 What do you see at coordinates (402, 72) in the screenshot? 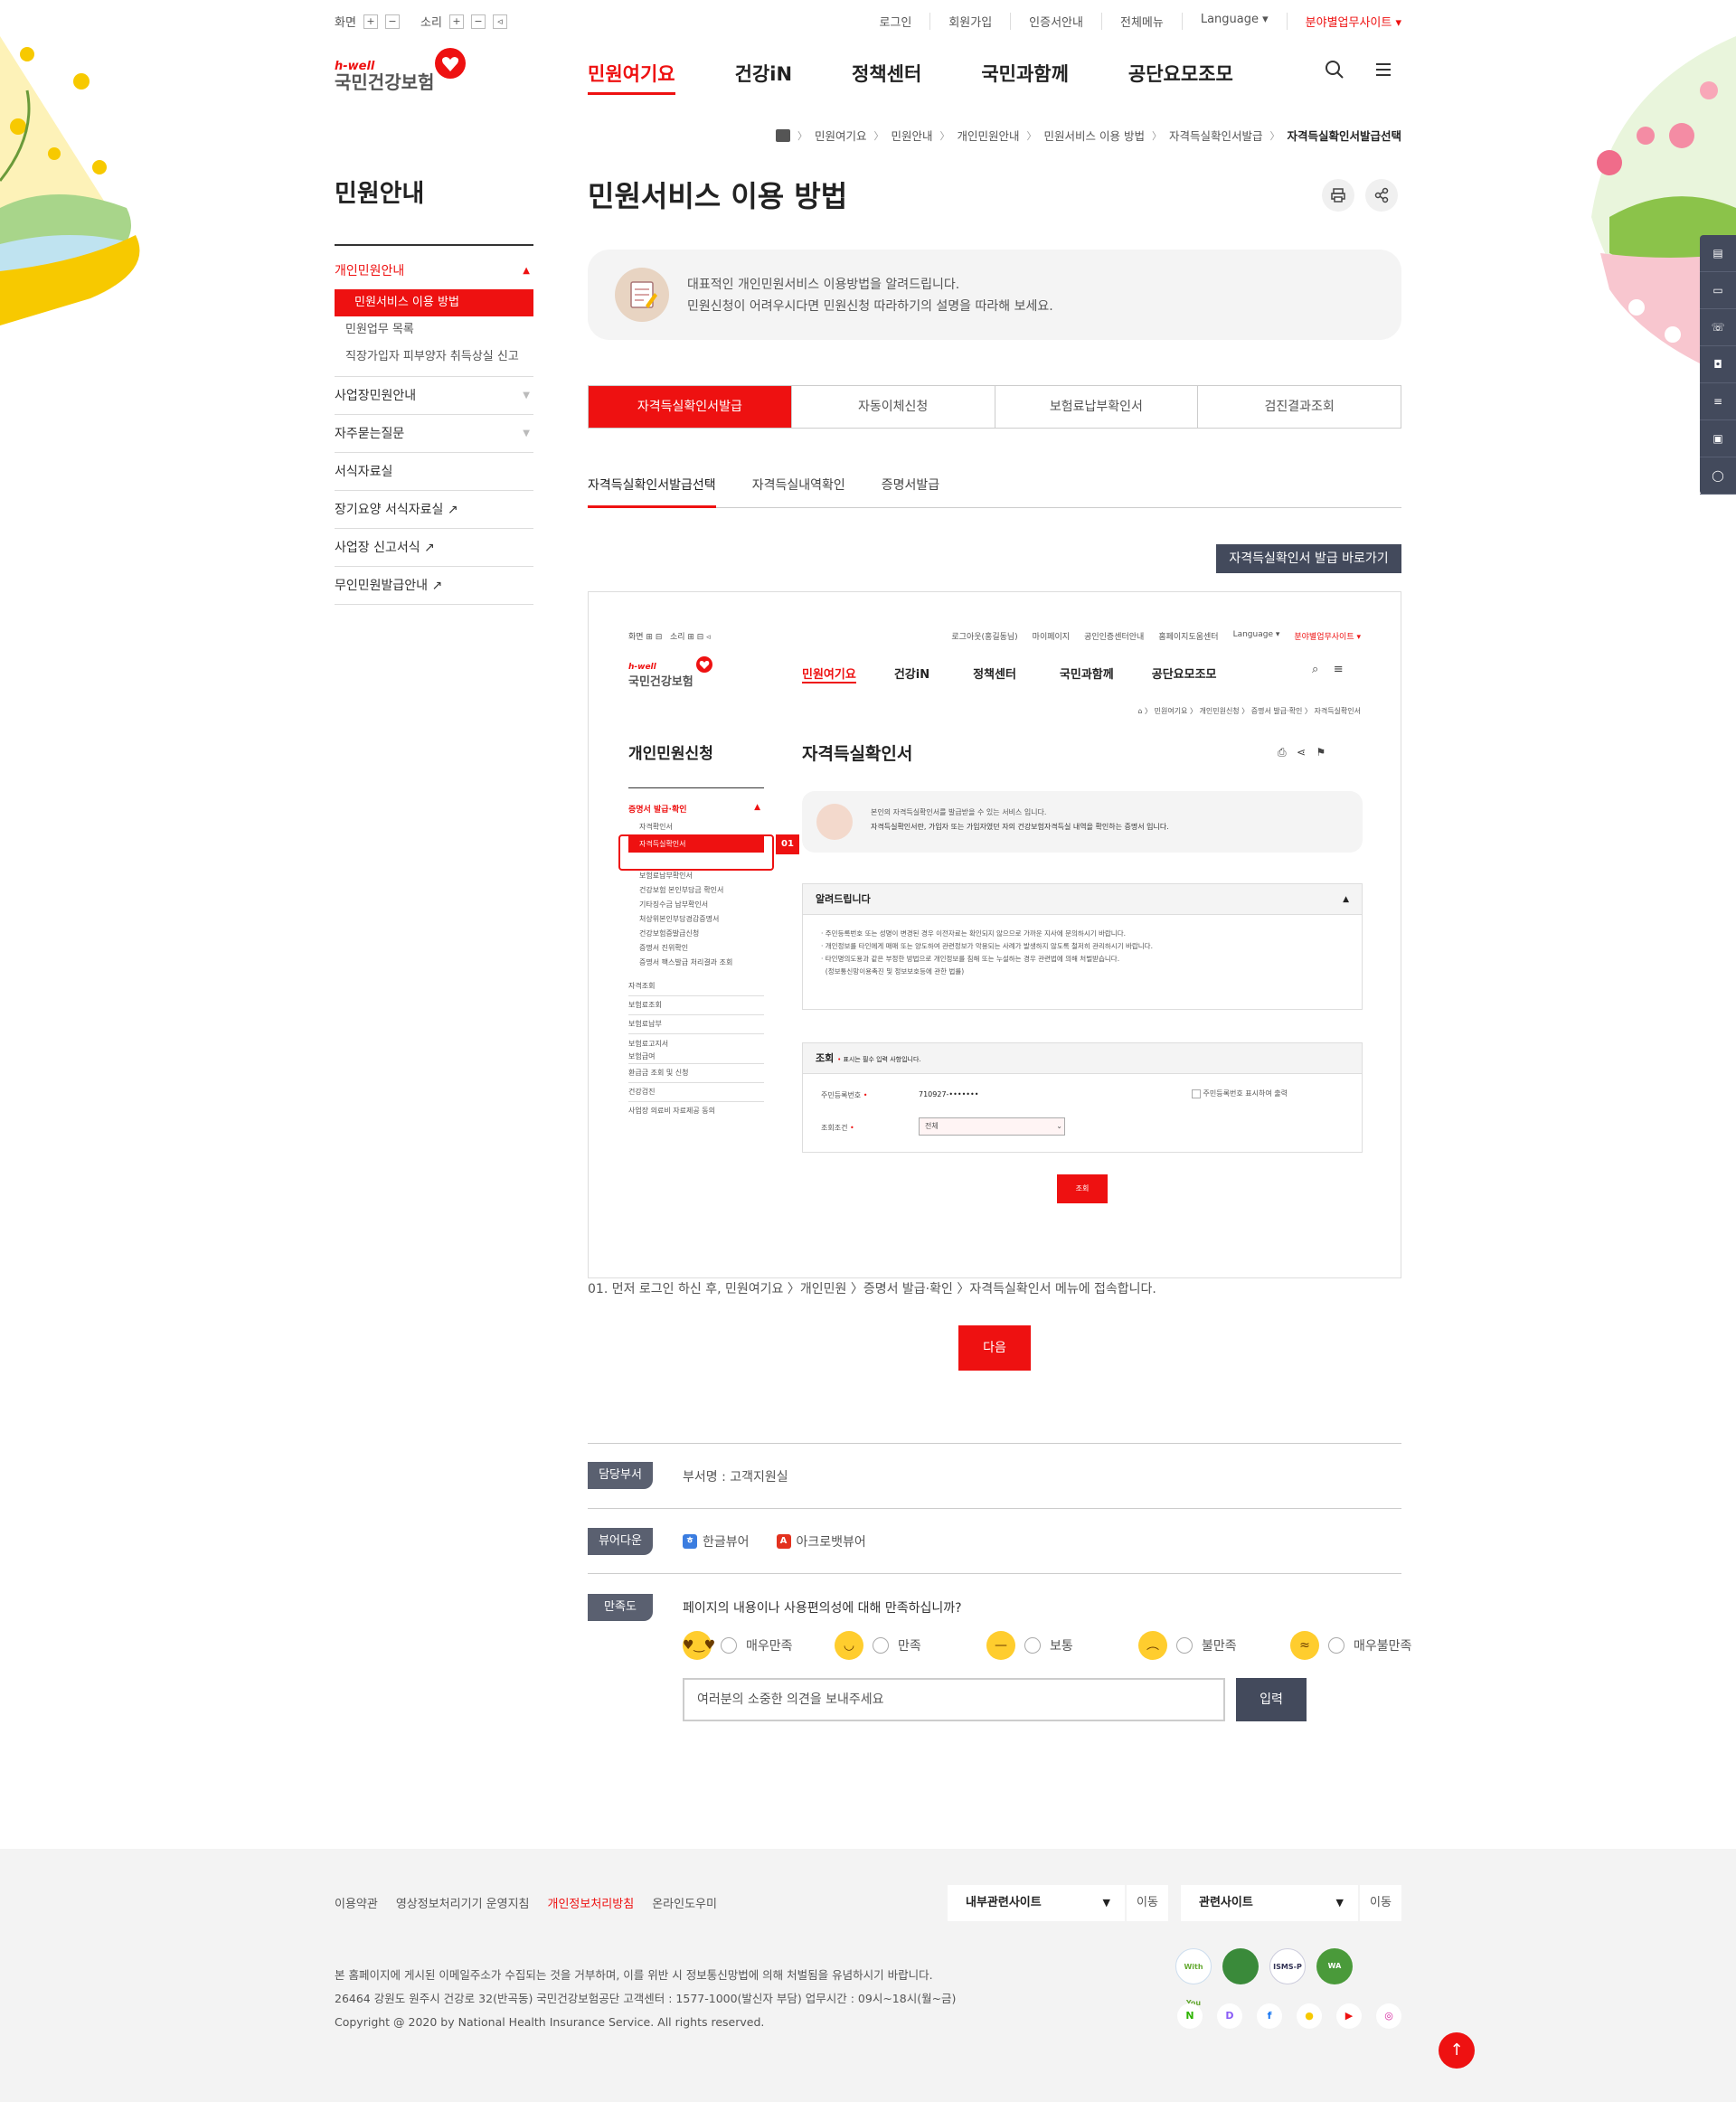
I see `nhis-logo: h-well 국민건강보험` at bounding box center [402, 72].